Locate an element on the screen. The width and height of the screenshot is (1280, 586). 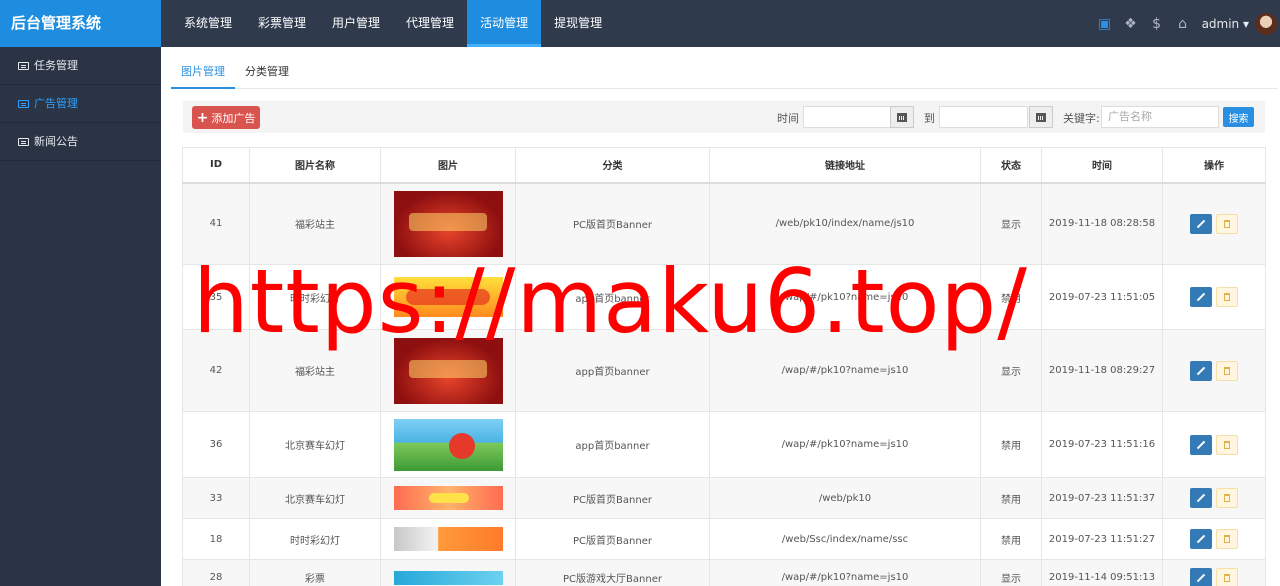
user-menu: admin ▾ is located at coordinates (1225, 24).